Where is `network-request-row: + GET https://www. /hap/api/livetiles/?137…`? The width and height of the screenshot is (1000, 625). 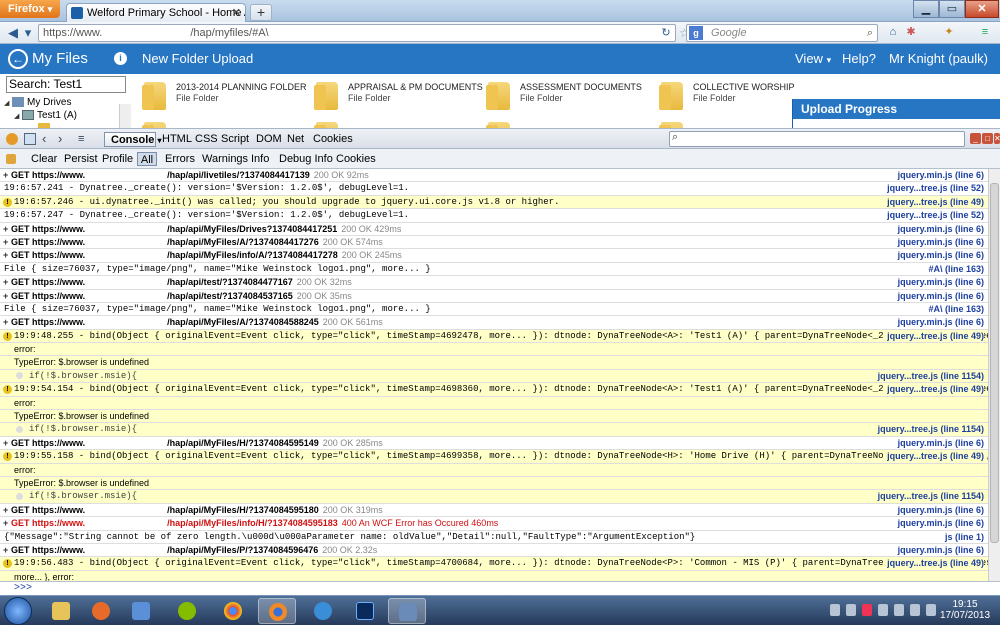
network-request-row: + GET https://www. /hap/api/livetiles/?137… is located at coordinates (494, 176).